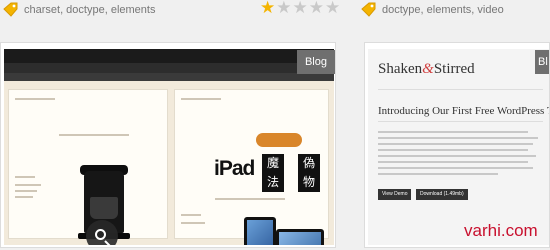  What do you see at coordinates (90, 10) in the screenshot?
I see `left-tags-text: charset, doctype, elements` at bounding box center [90, 10].